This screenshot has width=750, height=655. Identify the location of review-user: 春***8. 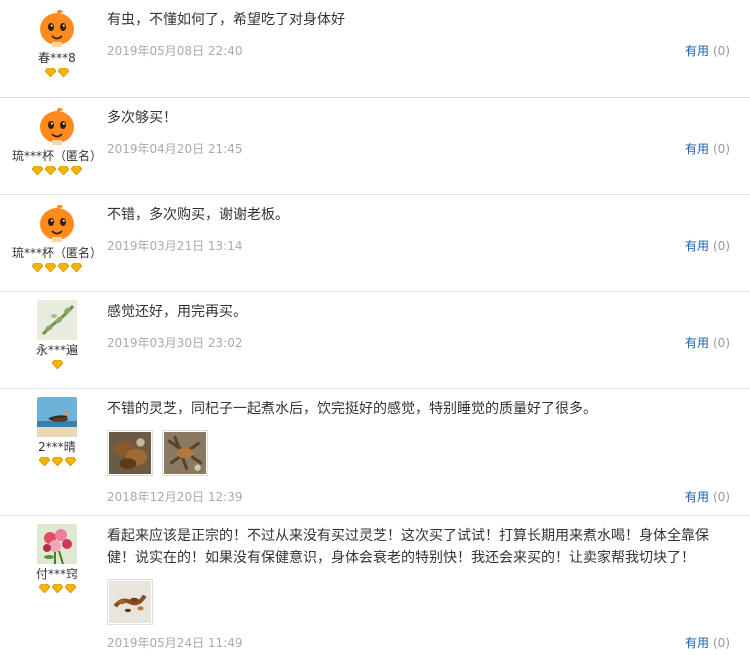
(57, 44).